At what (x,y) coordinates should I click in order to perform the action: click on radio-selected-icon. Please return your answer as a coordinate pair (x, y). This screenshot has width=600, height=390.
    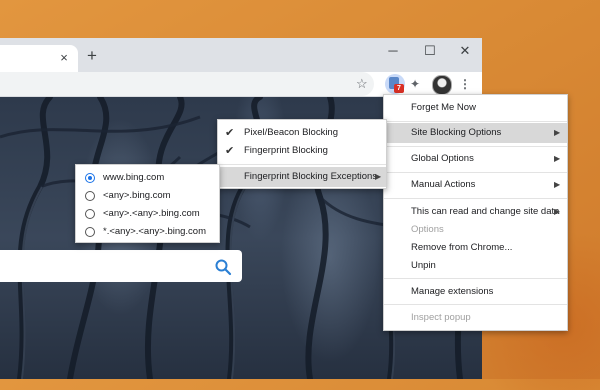
    Looking at the image, I should click on (90, 178).